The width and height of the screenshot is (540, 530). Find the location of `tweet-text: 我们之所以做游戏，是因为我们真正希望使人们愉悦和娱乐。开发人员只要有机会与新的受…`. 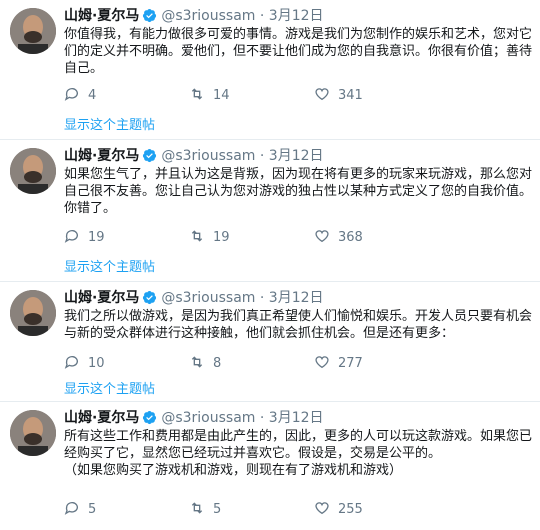

tweet-text: 我们之所以做游戏，是因为我们真正希望使人们愉悦和娱乐。开发人员只要有机会与新的受… is located at coordinates (298, 325).